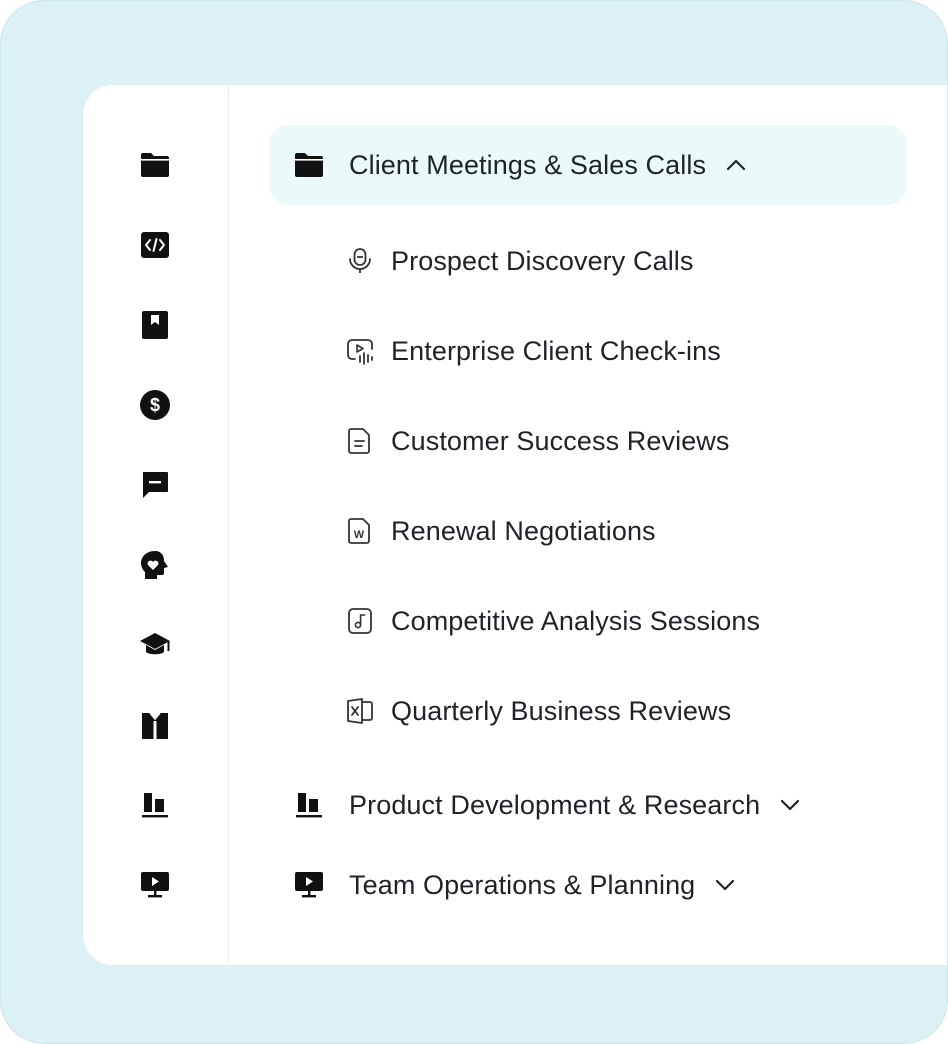 The image size is (948, 1044). What do you see at coordinates (360, 351) in the screenshot?
I see `video-audio-icon` at bounding box center [360, 351].